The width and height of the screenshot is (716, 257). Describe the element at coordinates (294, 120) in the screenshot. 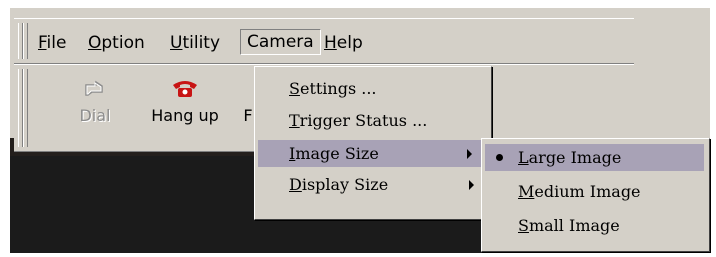

I see `trigger-mnemonic: T` at that location.